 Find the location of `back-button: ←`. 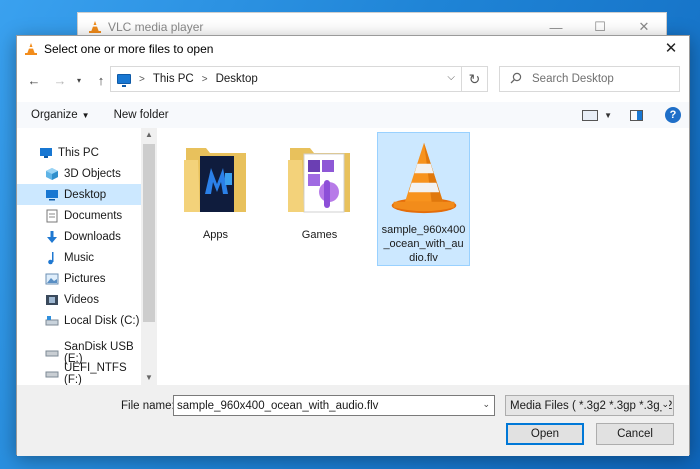

back-button: ← is located at coordinates (34, 80).